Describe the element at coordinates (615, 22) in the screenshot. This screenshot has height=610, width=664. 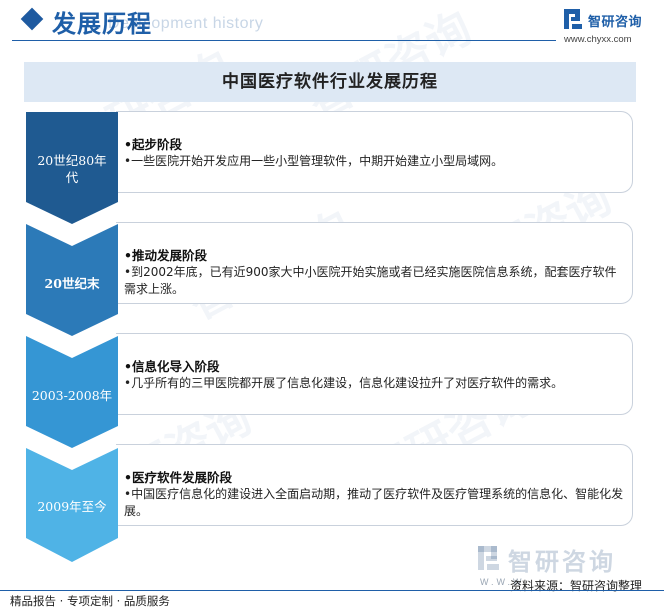
I see `brand-name: 智研咨询` at that location.